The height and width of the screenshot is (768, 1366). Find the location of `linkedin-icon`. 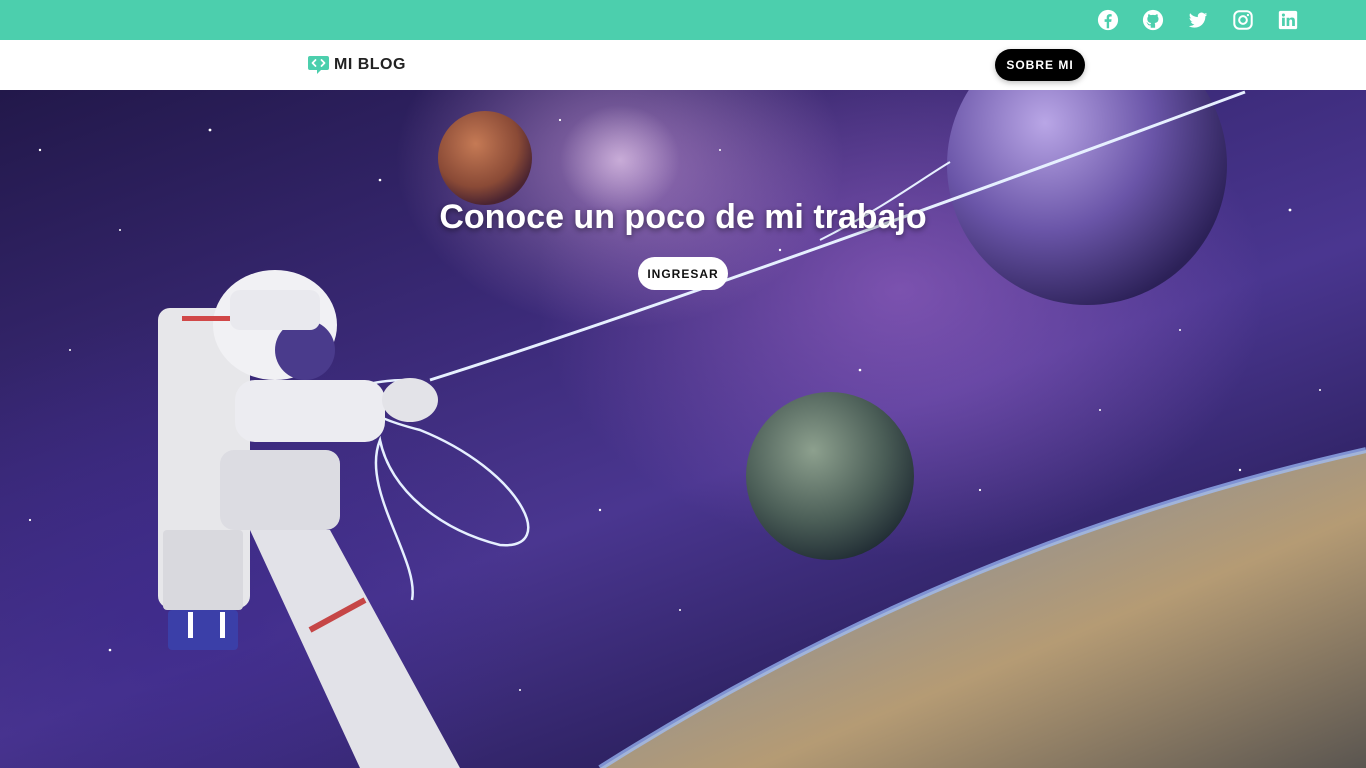

linkedin-icon is located at coordinates (1288, 20).